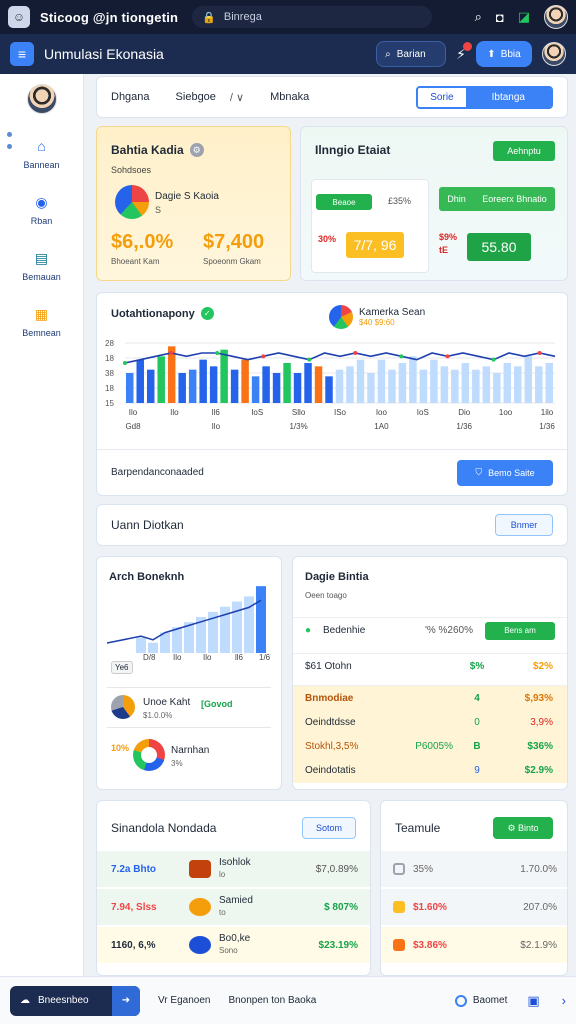 This screenshot has height=1024, width=576. What do you see at coordinates (233, 945) in the screenshot?
I see `list-item: 1160, 6,% Bo0,ke Sono $23.19%` at bounding box center [233, 945].